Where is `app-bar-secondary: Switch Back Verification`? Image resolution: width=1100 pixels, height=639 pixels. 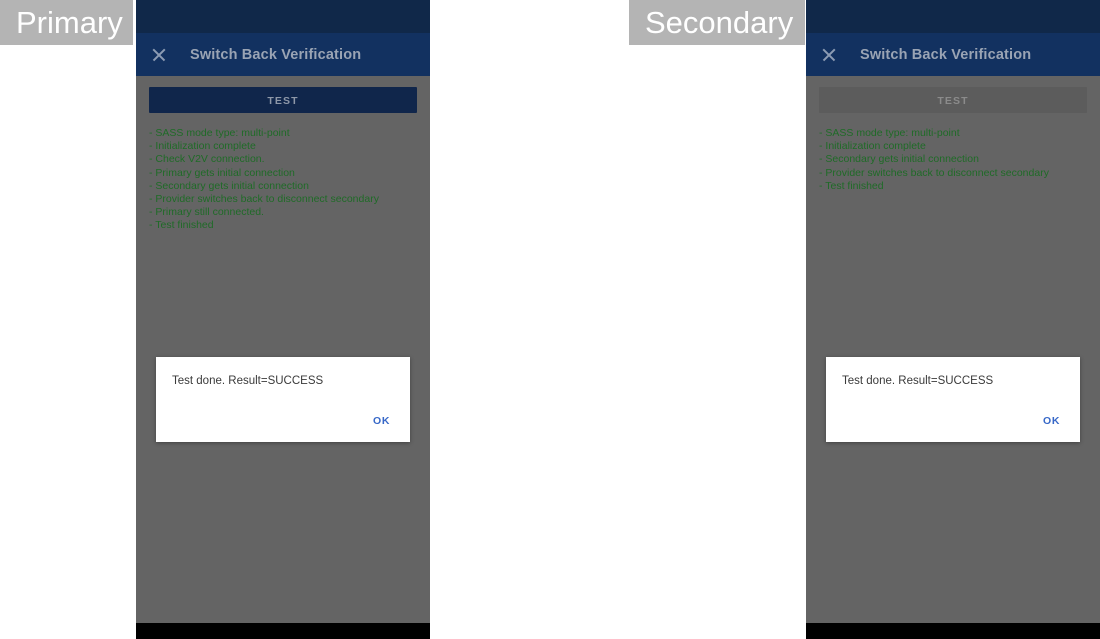
app-bar-secondary: Switch Back Verification is located at coordinates (953, 54).